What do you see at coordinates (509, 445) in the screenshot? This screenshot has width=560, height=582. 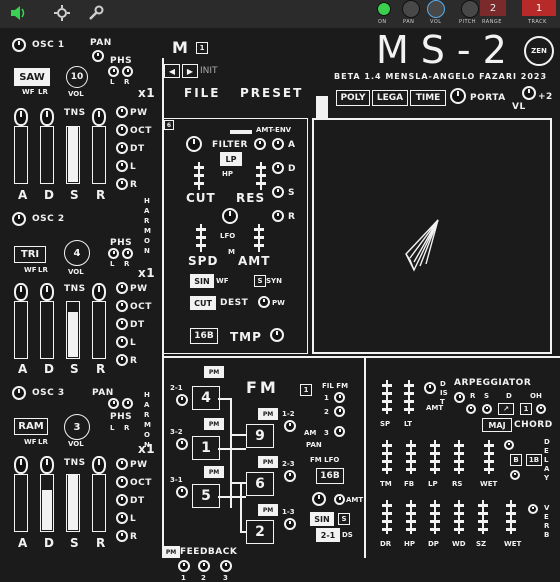 I see `delay-power-button` at bounding box center [509, 445].